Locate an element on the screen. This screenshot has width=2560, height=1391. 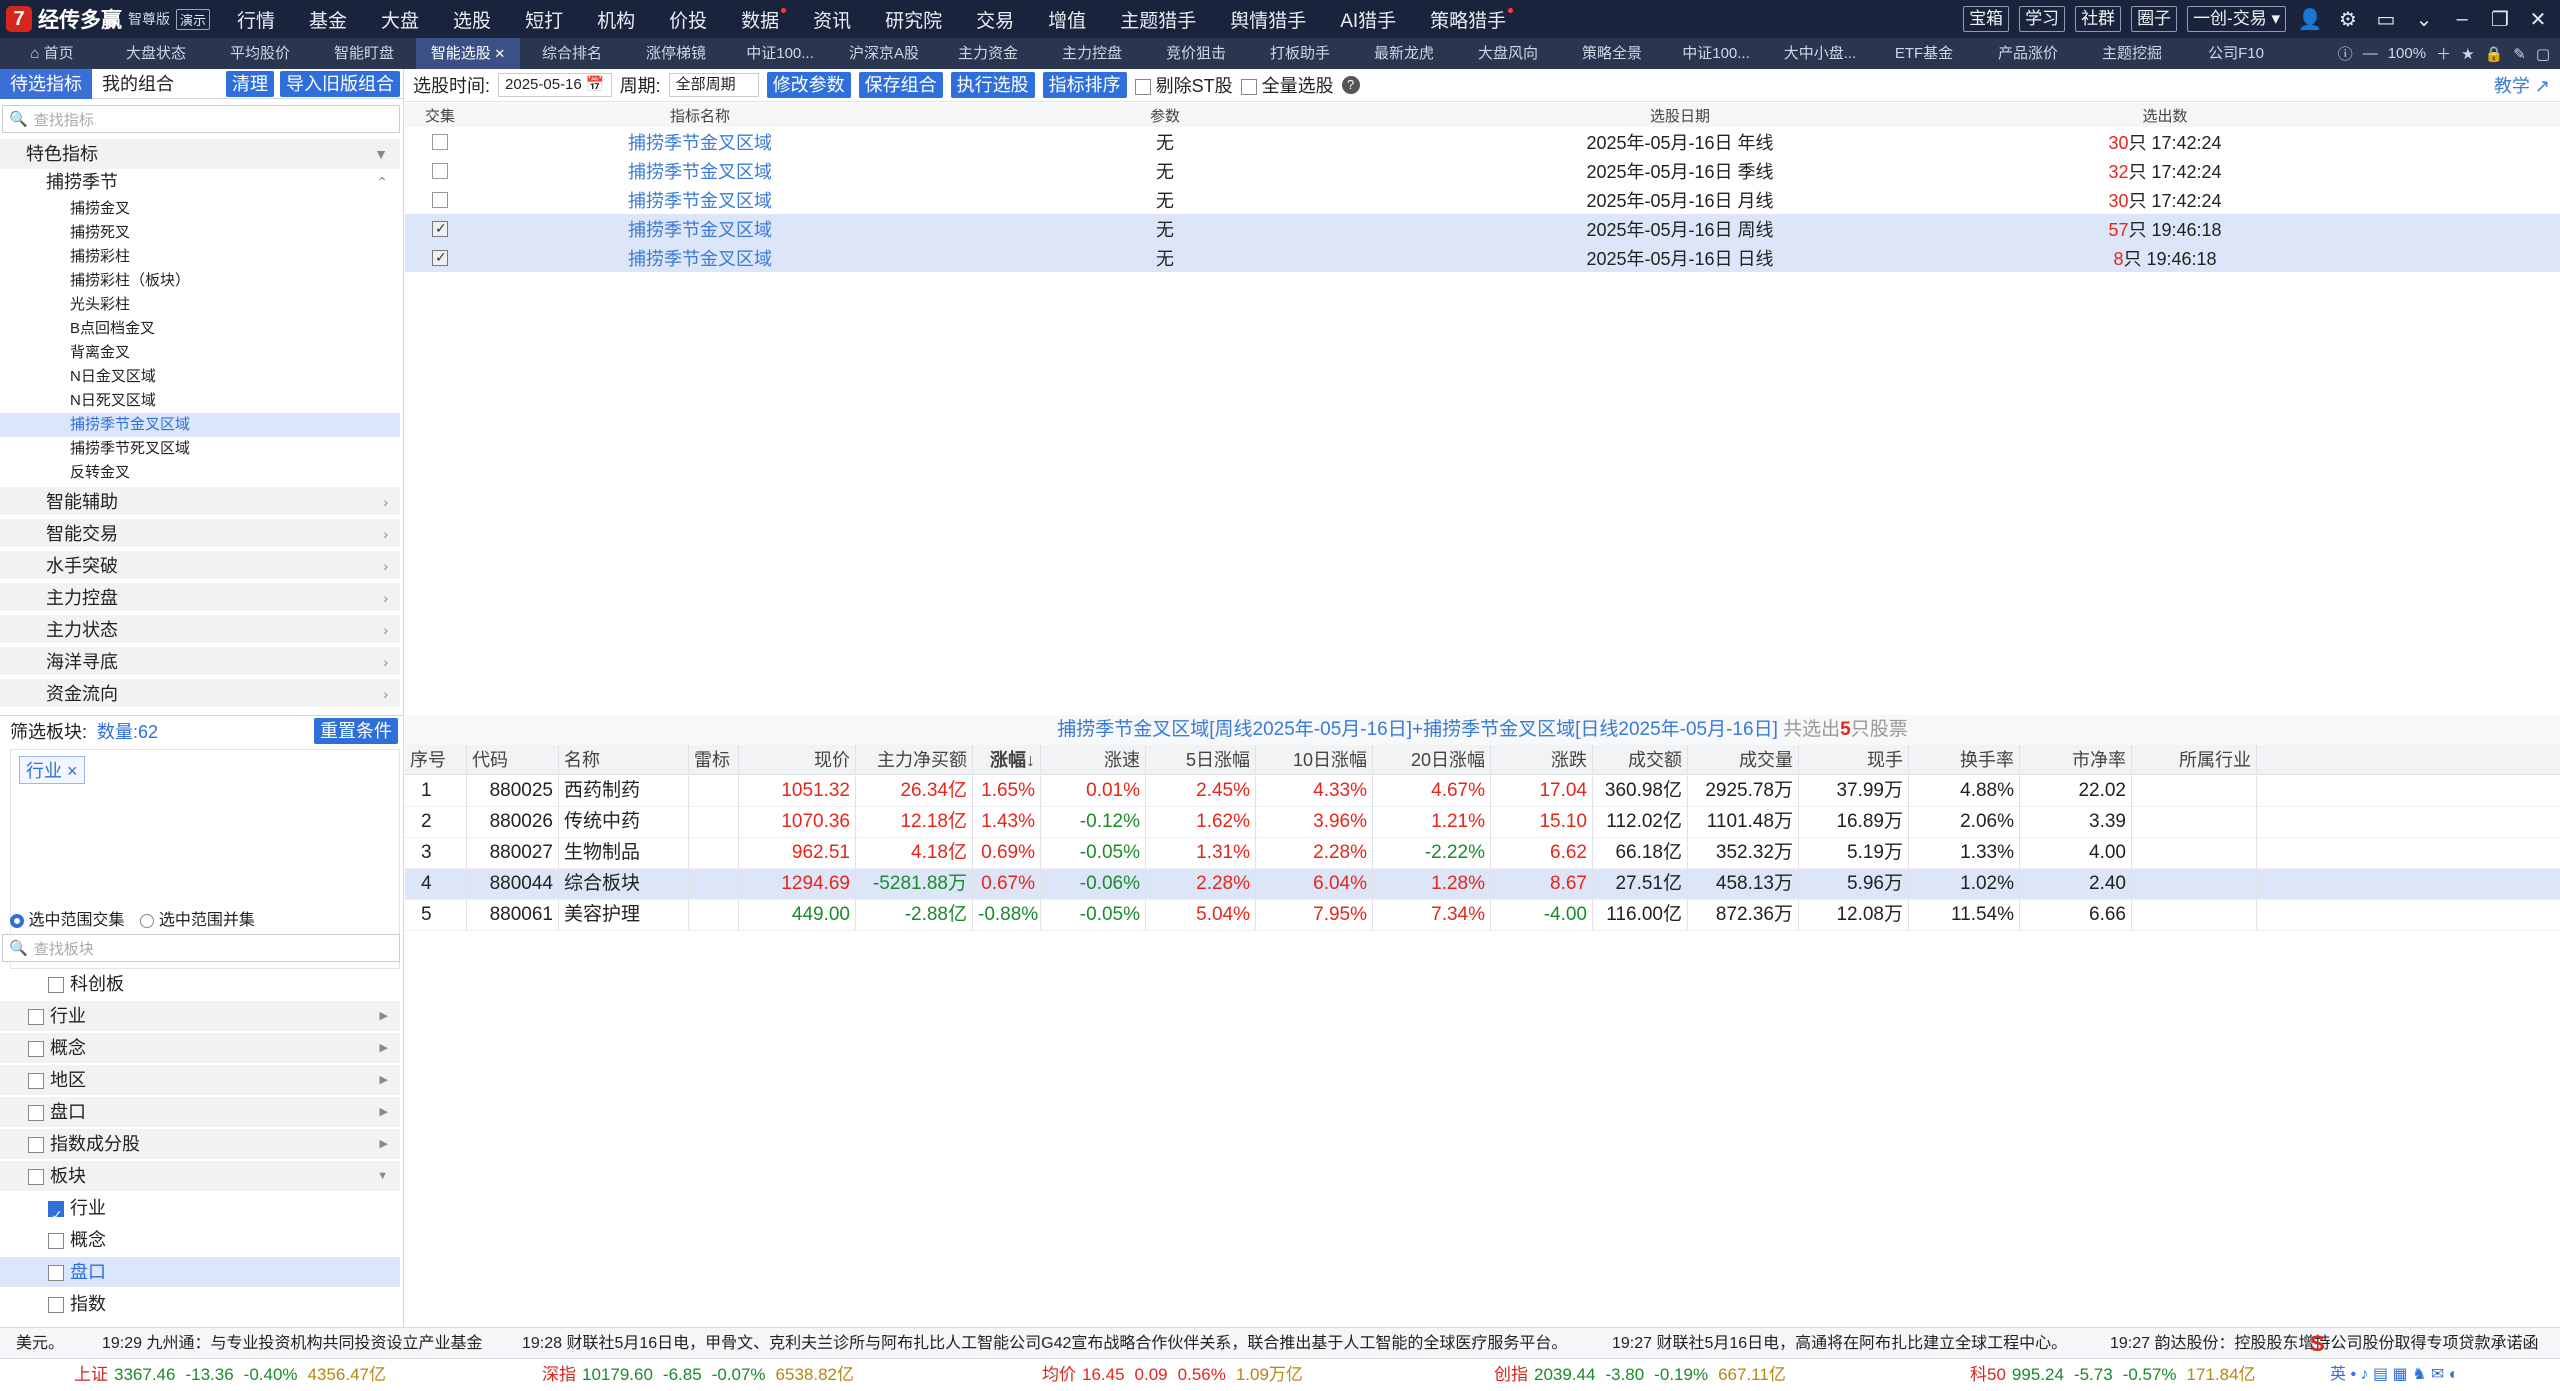
treasure-button: 宝箱 is located at coordinates (1986, 19).